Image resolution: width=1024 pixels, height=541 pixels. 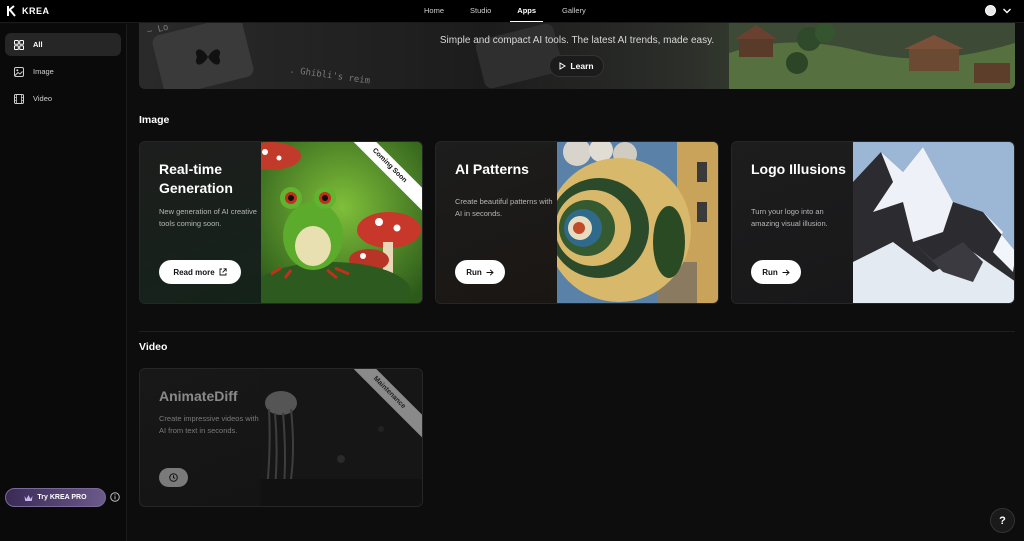 I want to click on nav-apps: Apps, so click(x=526, y=11).